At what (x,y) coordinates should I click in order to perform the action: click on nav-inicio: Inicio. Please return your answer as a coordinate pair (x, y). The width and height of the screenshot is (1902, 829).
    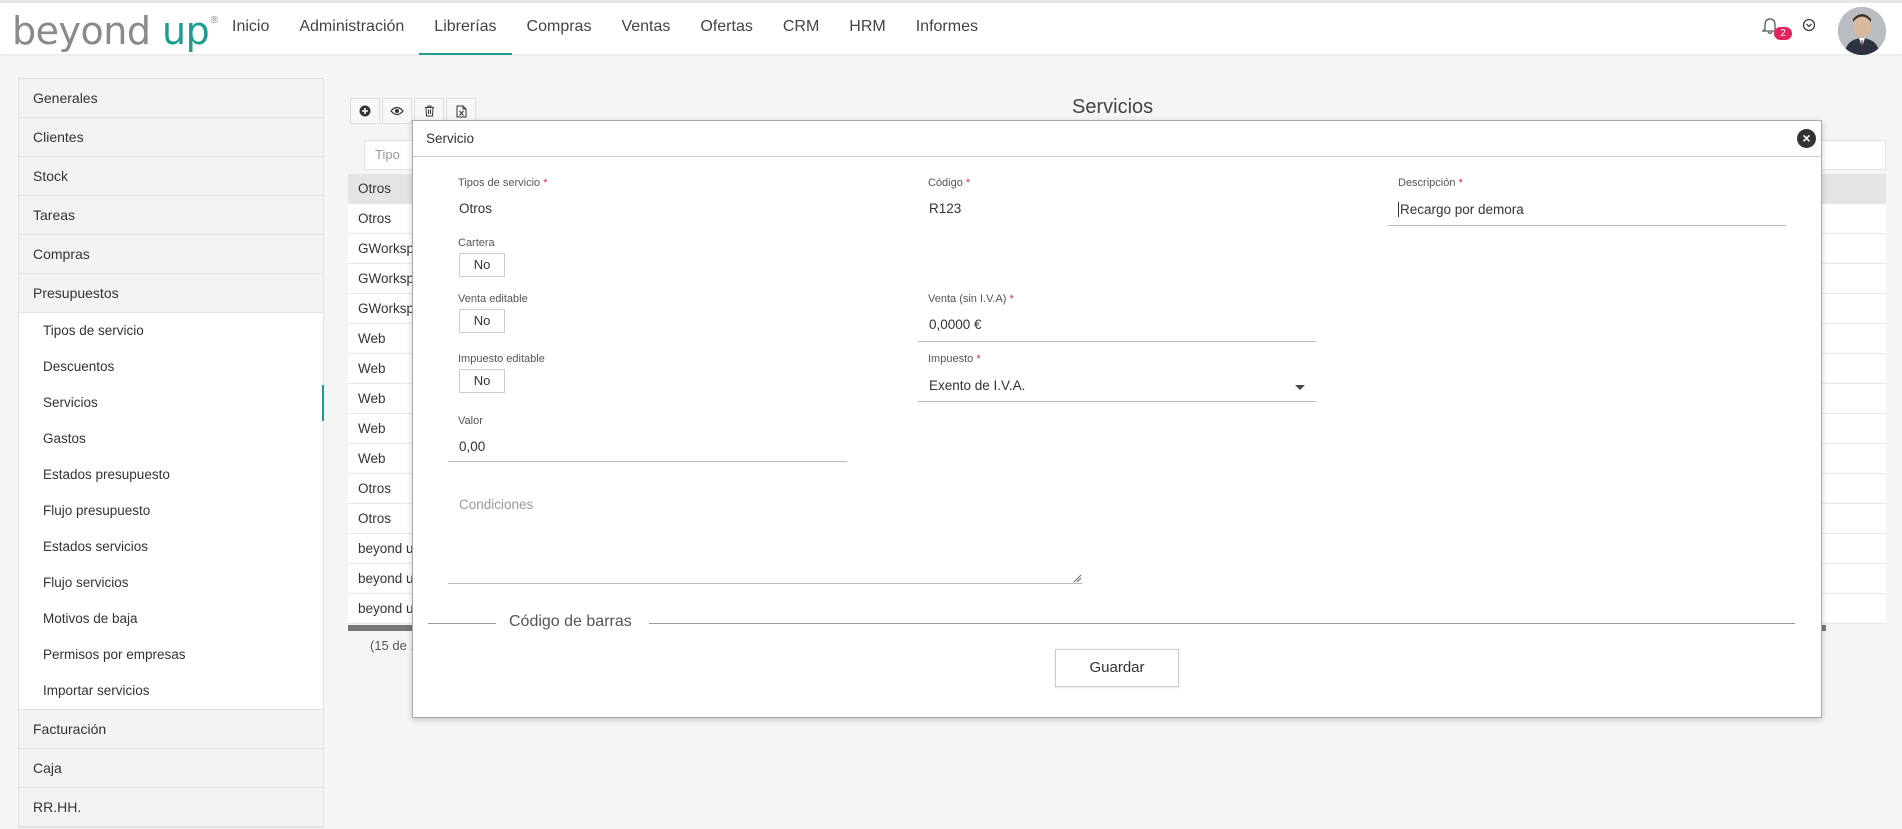
    Looking at the image, I should click on (250, 28).